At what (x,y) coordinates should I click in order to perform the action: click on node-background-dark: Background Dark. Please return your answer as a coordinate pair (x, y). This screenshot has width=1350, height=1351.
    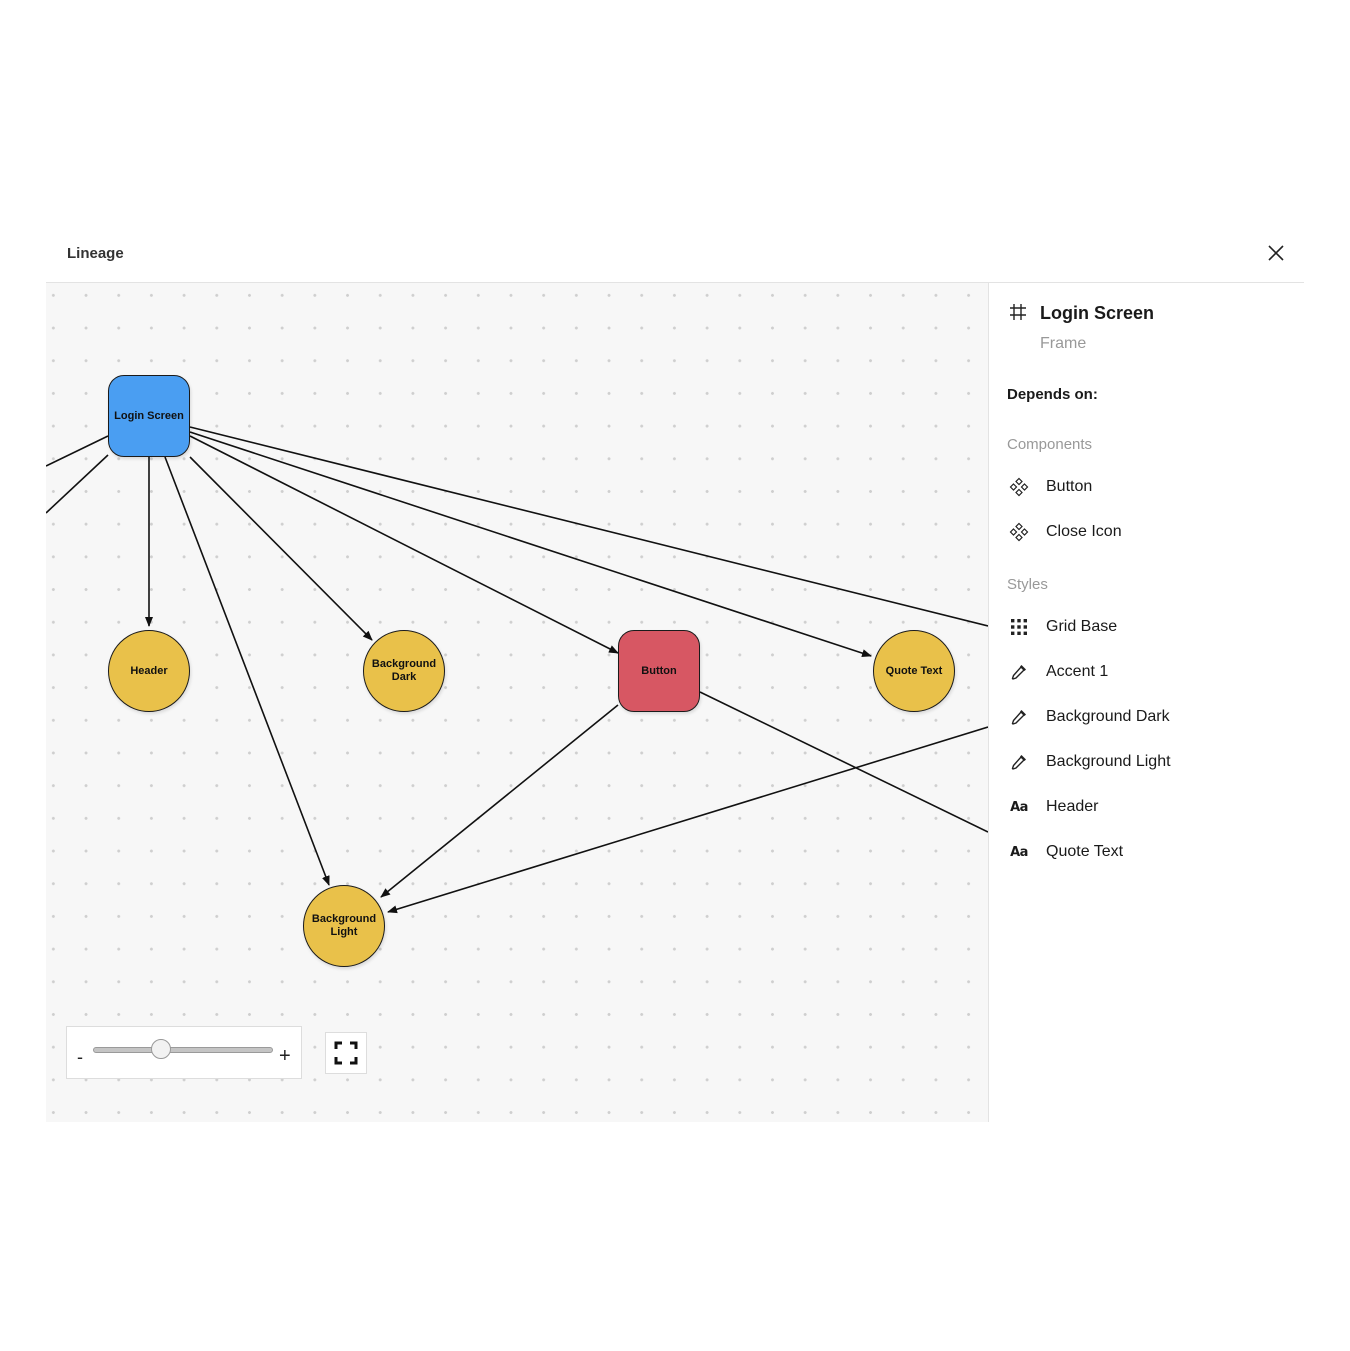
    Looking at the image, I should click on (404, 671).